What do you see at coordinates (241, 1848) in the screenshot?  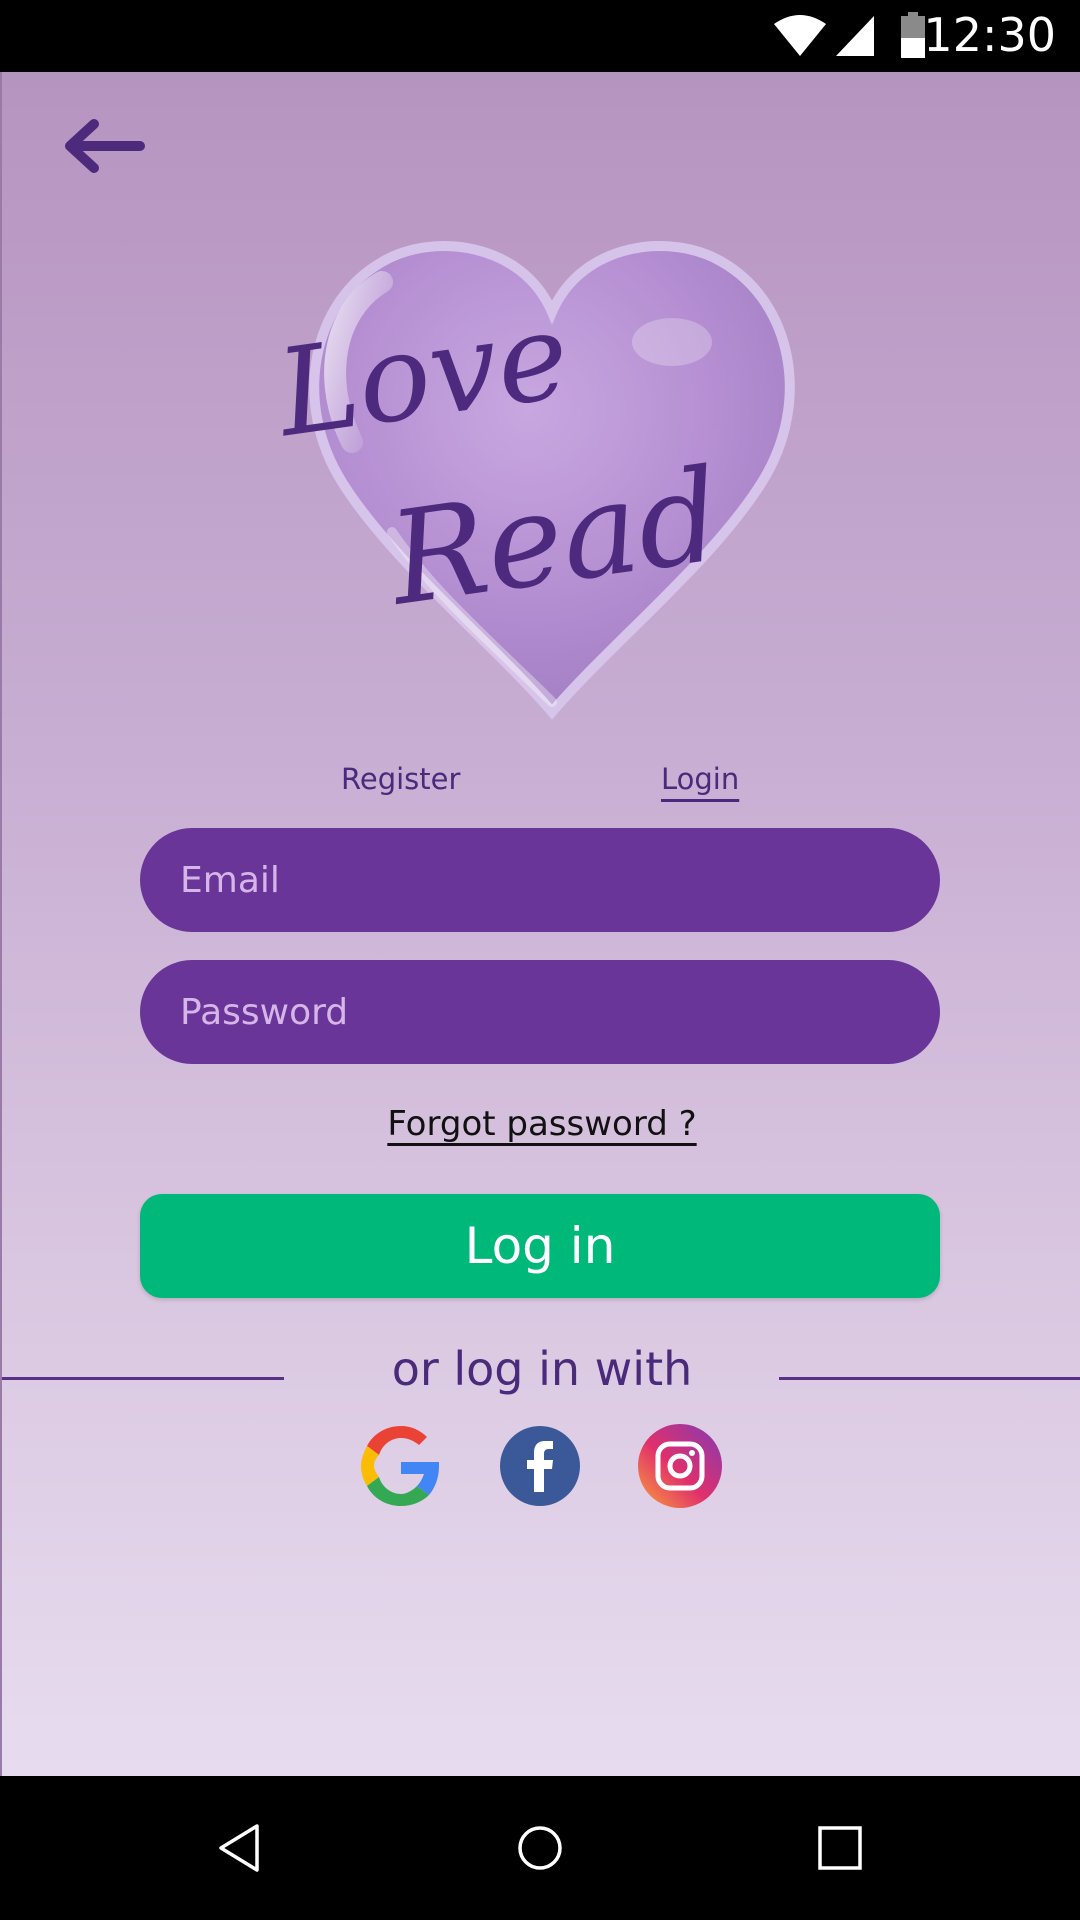 I see `nav-back-icon` at bounding box center [241, 1848].